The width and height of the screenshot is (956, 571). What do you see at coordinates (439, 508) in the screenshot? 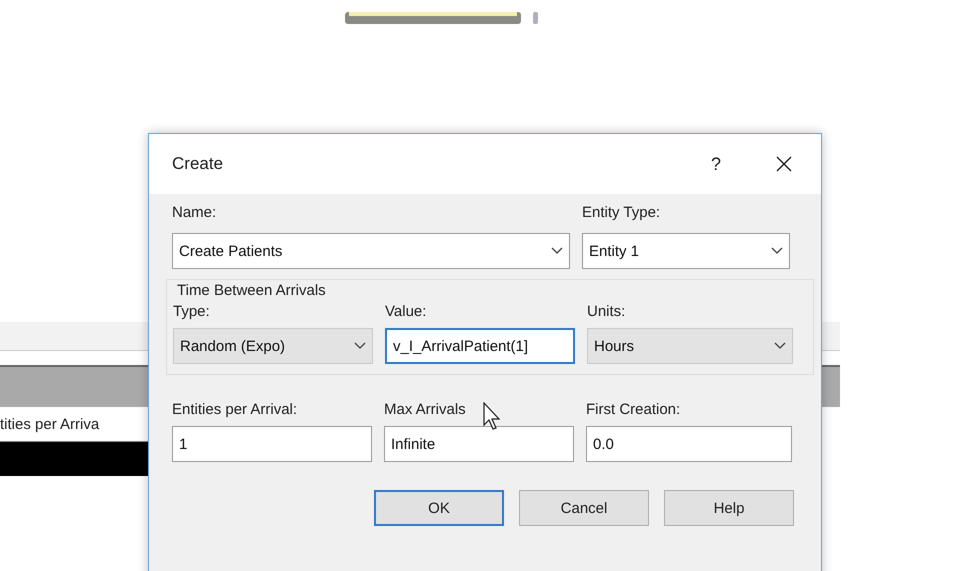
I see `dialog-button: OK` at bounding box center [439, 508].